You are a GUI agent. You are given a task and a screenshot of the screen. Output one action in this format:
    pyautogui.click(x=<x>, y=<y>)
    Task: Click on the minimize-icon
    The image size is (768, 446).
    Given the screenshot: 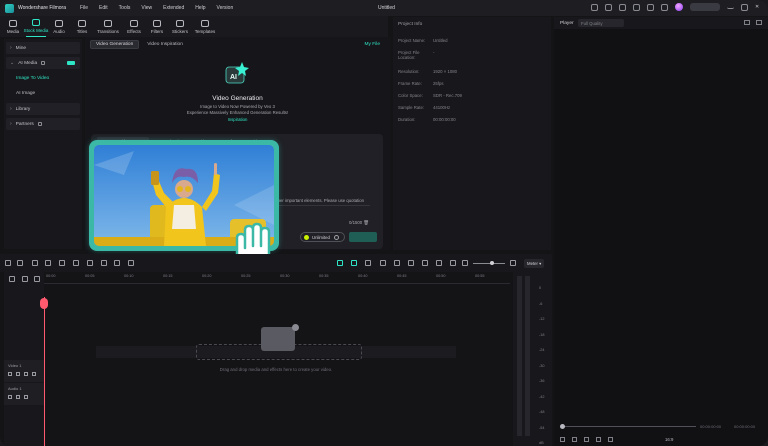 What is the action you would take?
    pyautogui.click(x=730, y=7)
    